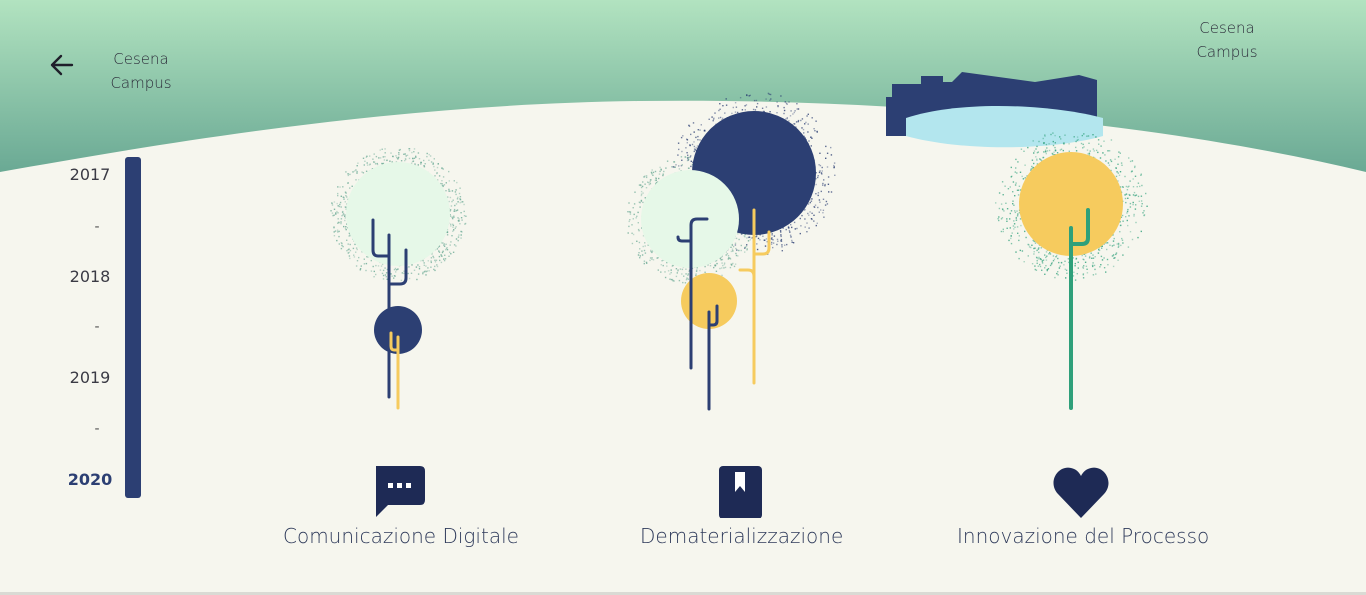 The height and width of the screenshot is (595, 1366). Describe the element at coordinates (401, 536) in the screenshot. I see `category-label: Comunicazione Digitale` at that location.